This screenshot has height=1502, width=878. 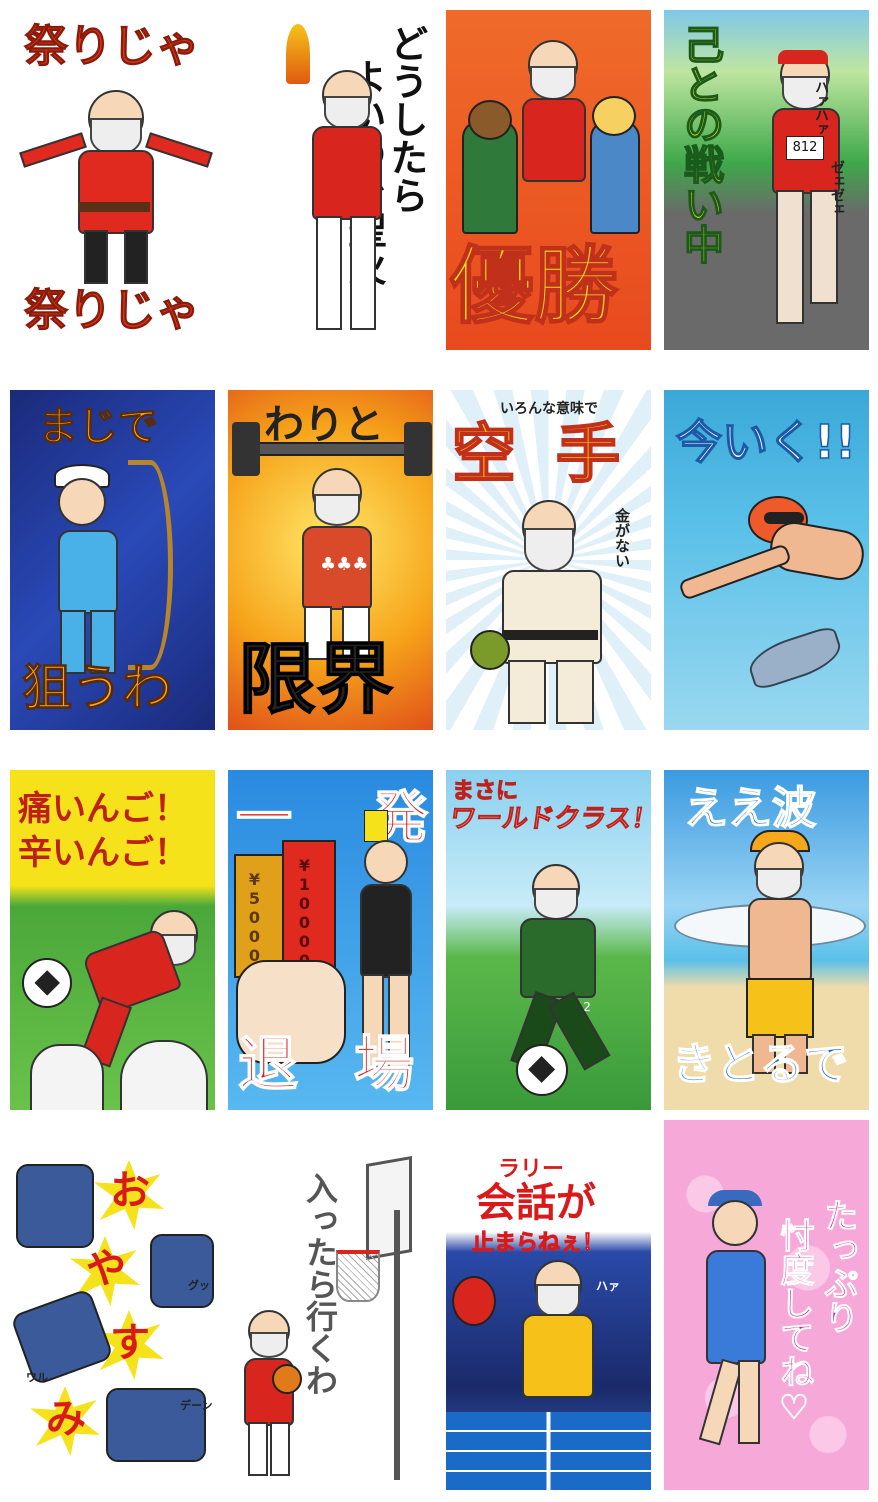 I want to click on sticker-text-small: ラリー, so click(x=531, y=1169).